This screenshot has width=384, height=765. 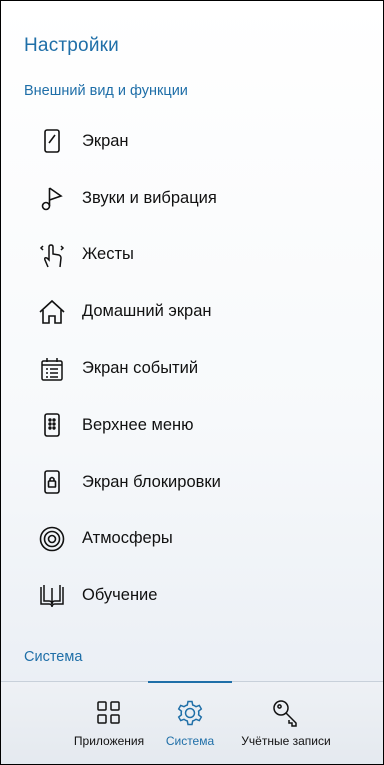 What do you see at coordinates (140, 368) in the screenshot?
I see `settings-item-label: Экран событий` at bounding box center [140, 368].